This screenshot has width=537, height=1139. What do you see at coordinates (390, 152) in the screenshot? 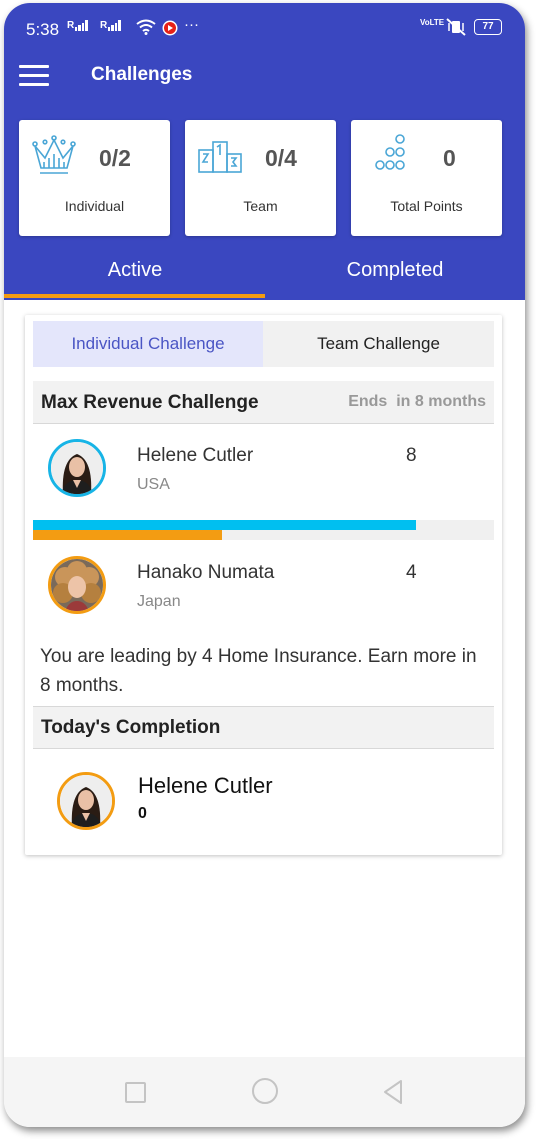
I see `coins-stack-icon` at bounding box center [390, 152].